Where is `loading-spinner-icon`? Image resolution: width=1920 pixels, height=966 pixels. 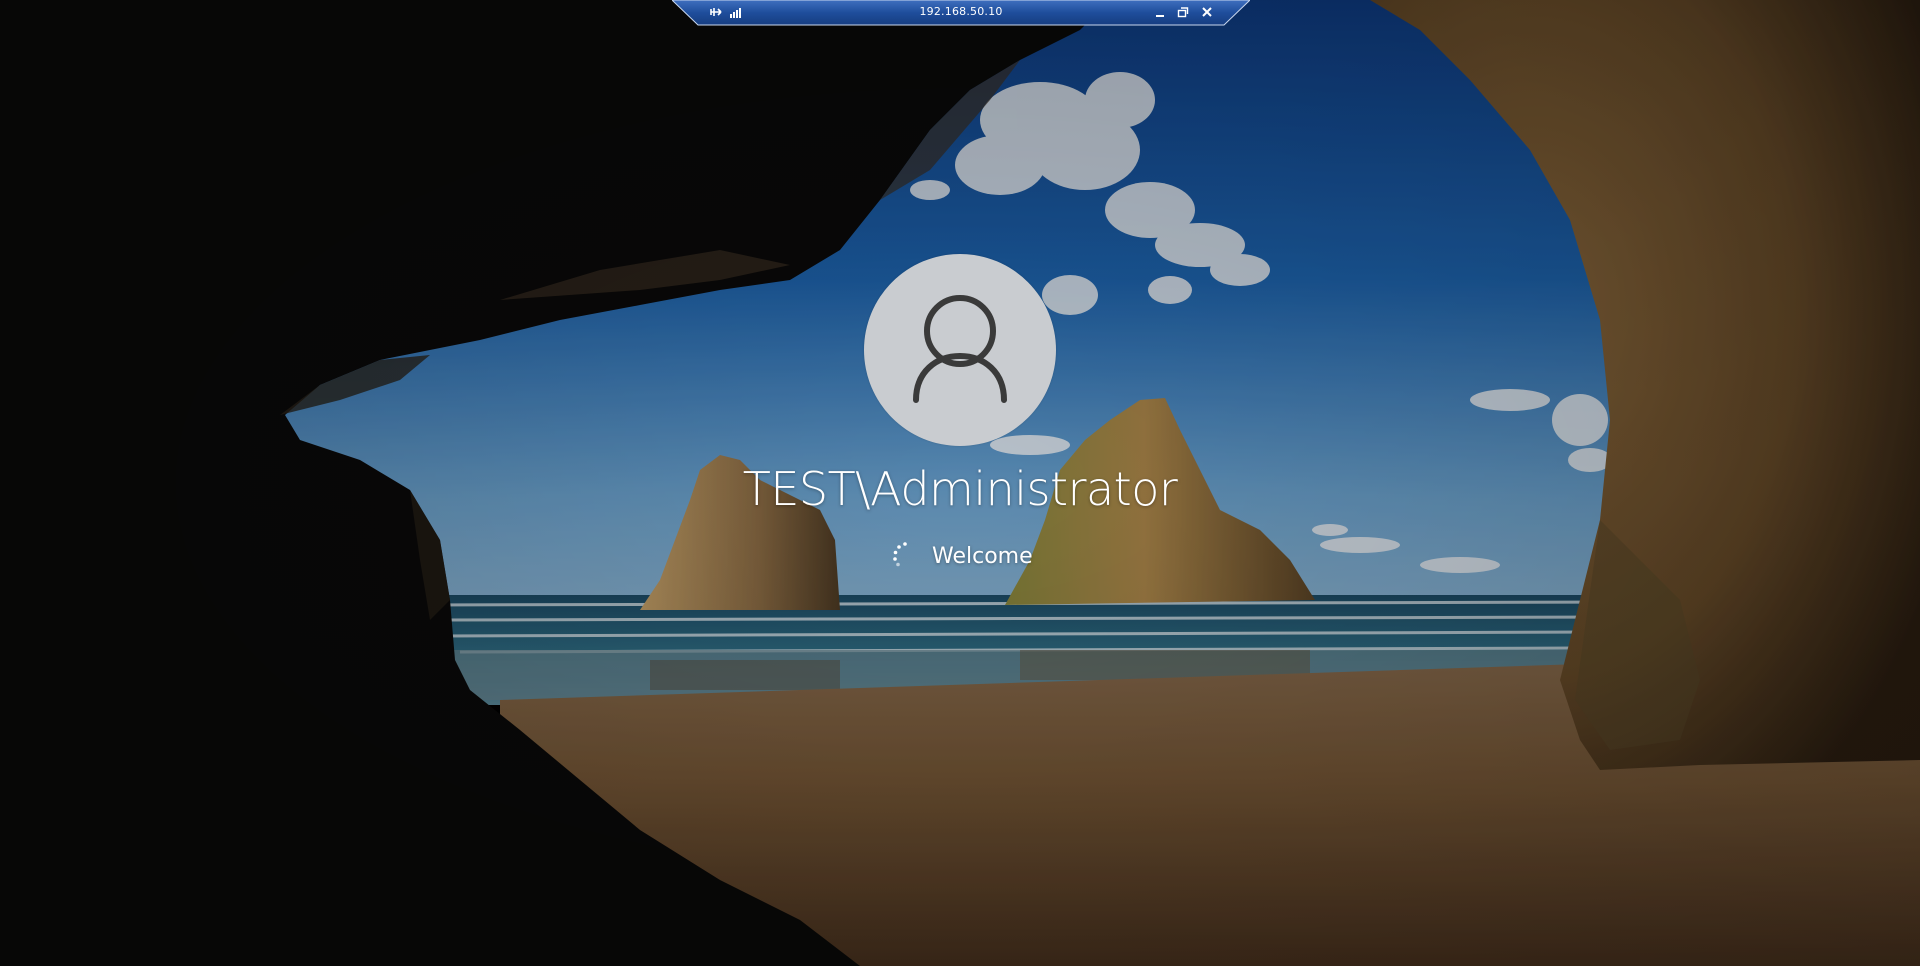
loading-spinner-icon is located at coordinates (900, 554).